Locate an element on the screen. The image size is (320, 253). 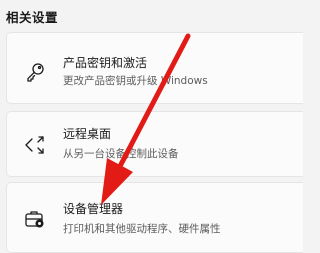
remote-desktop-subtitle: 从另一台设备控制此设备 is located at coordinates (121, 154).